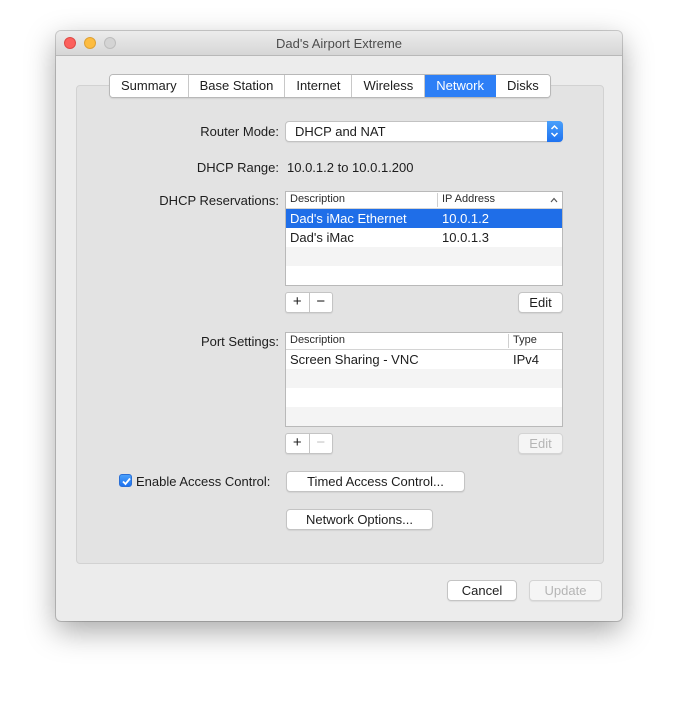  What do you see at coordinates (298, 302) in the screenshot?
I see `add-reservation-button: +` at bounding box center [298, 302].